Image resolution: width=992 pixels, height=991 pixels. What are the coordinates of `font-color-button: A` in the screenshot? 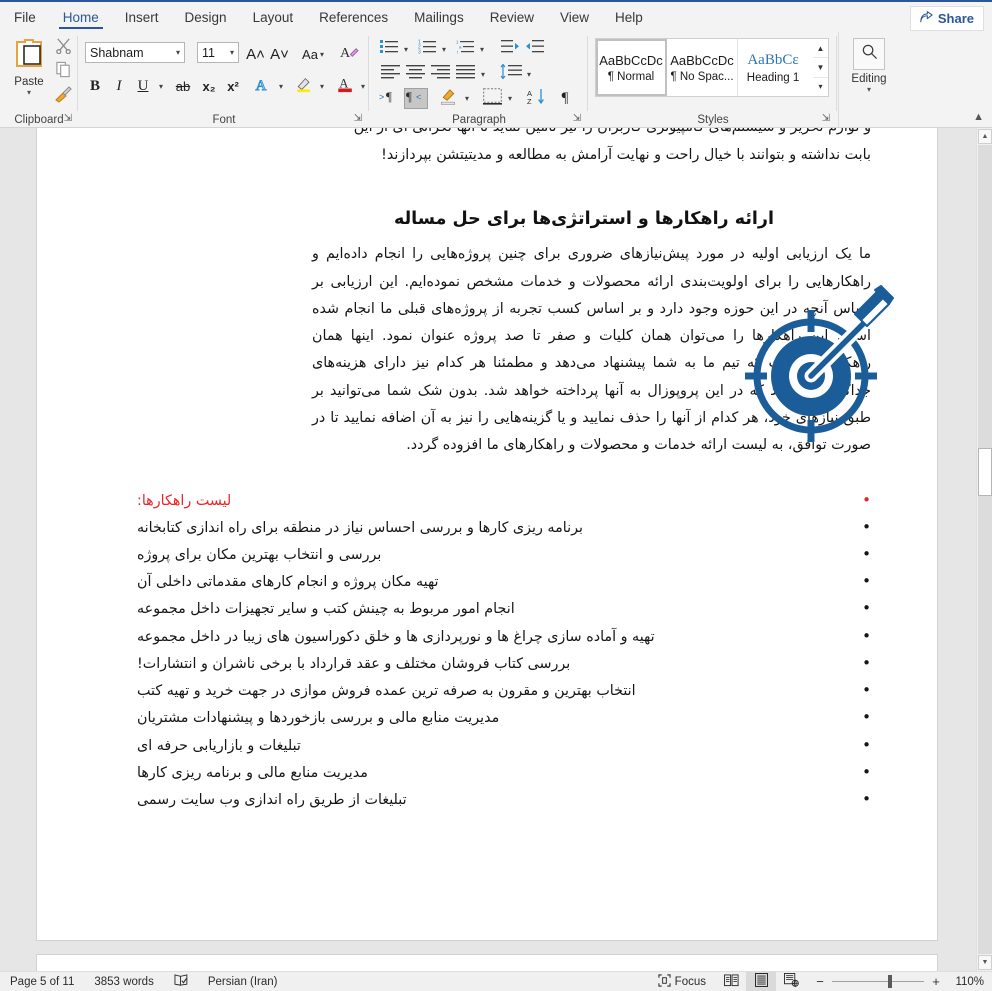 It's located at (345, 86).